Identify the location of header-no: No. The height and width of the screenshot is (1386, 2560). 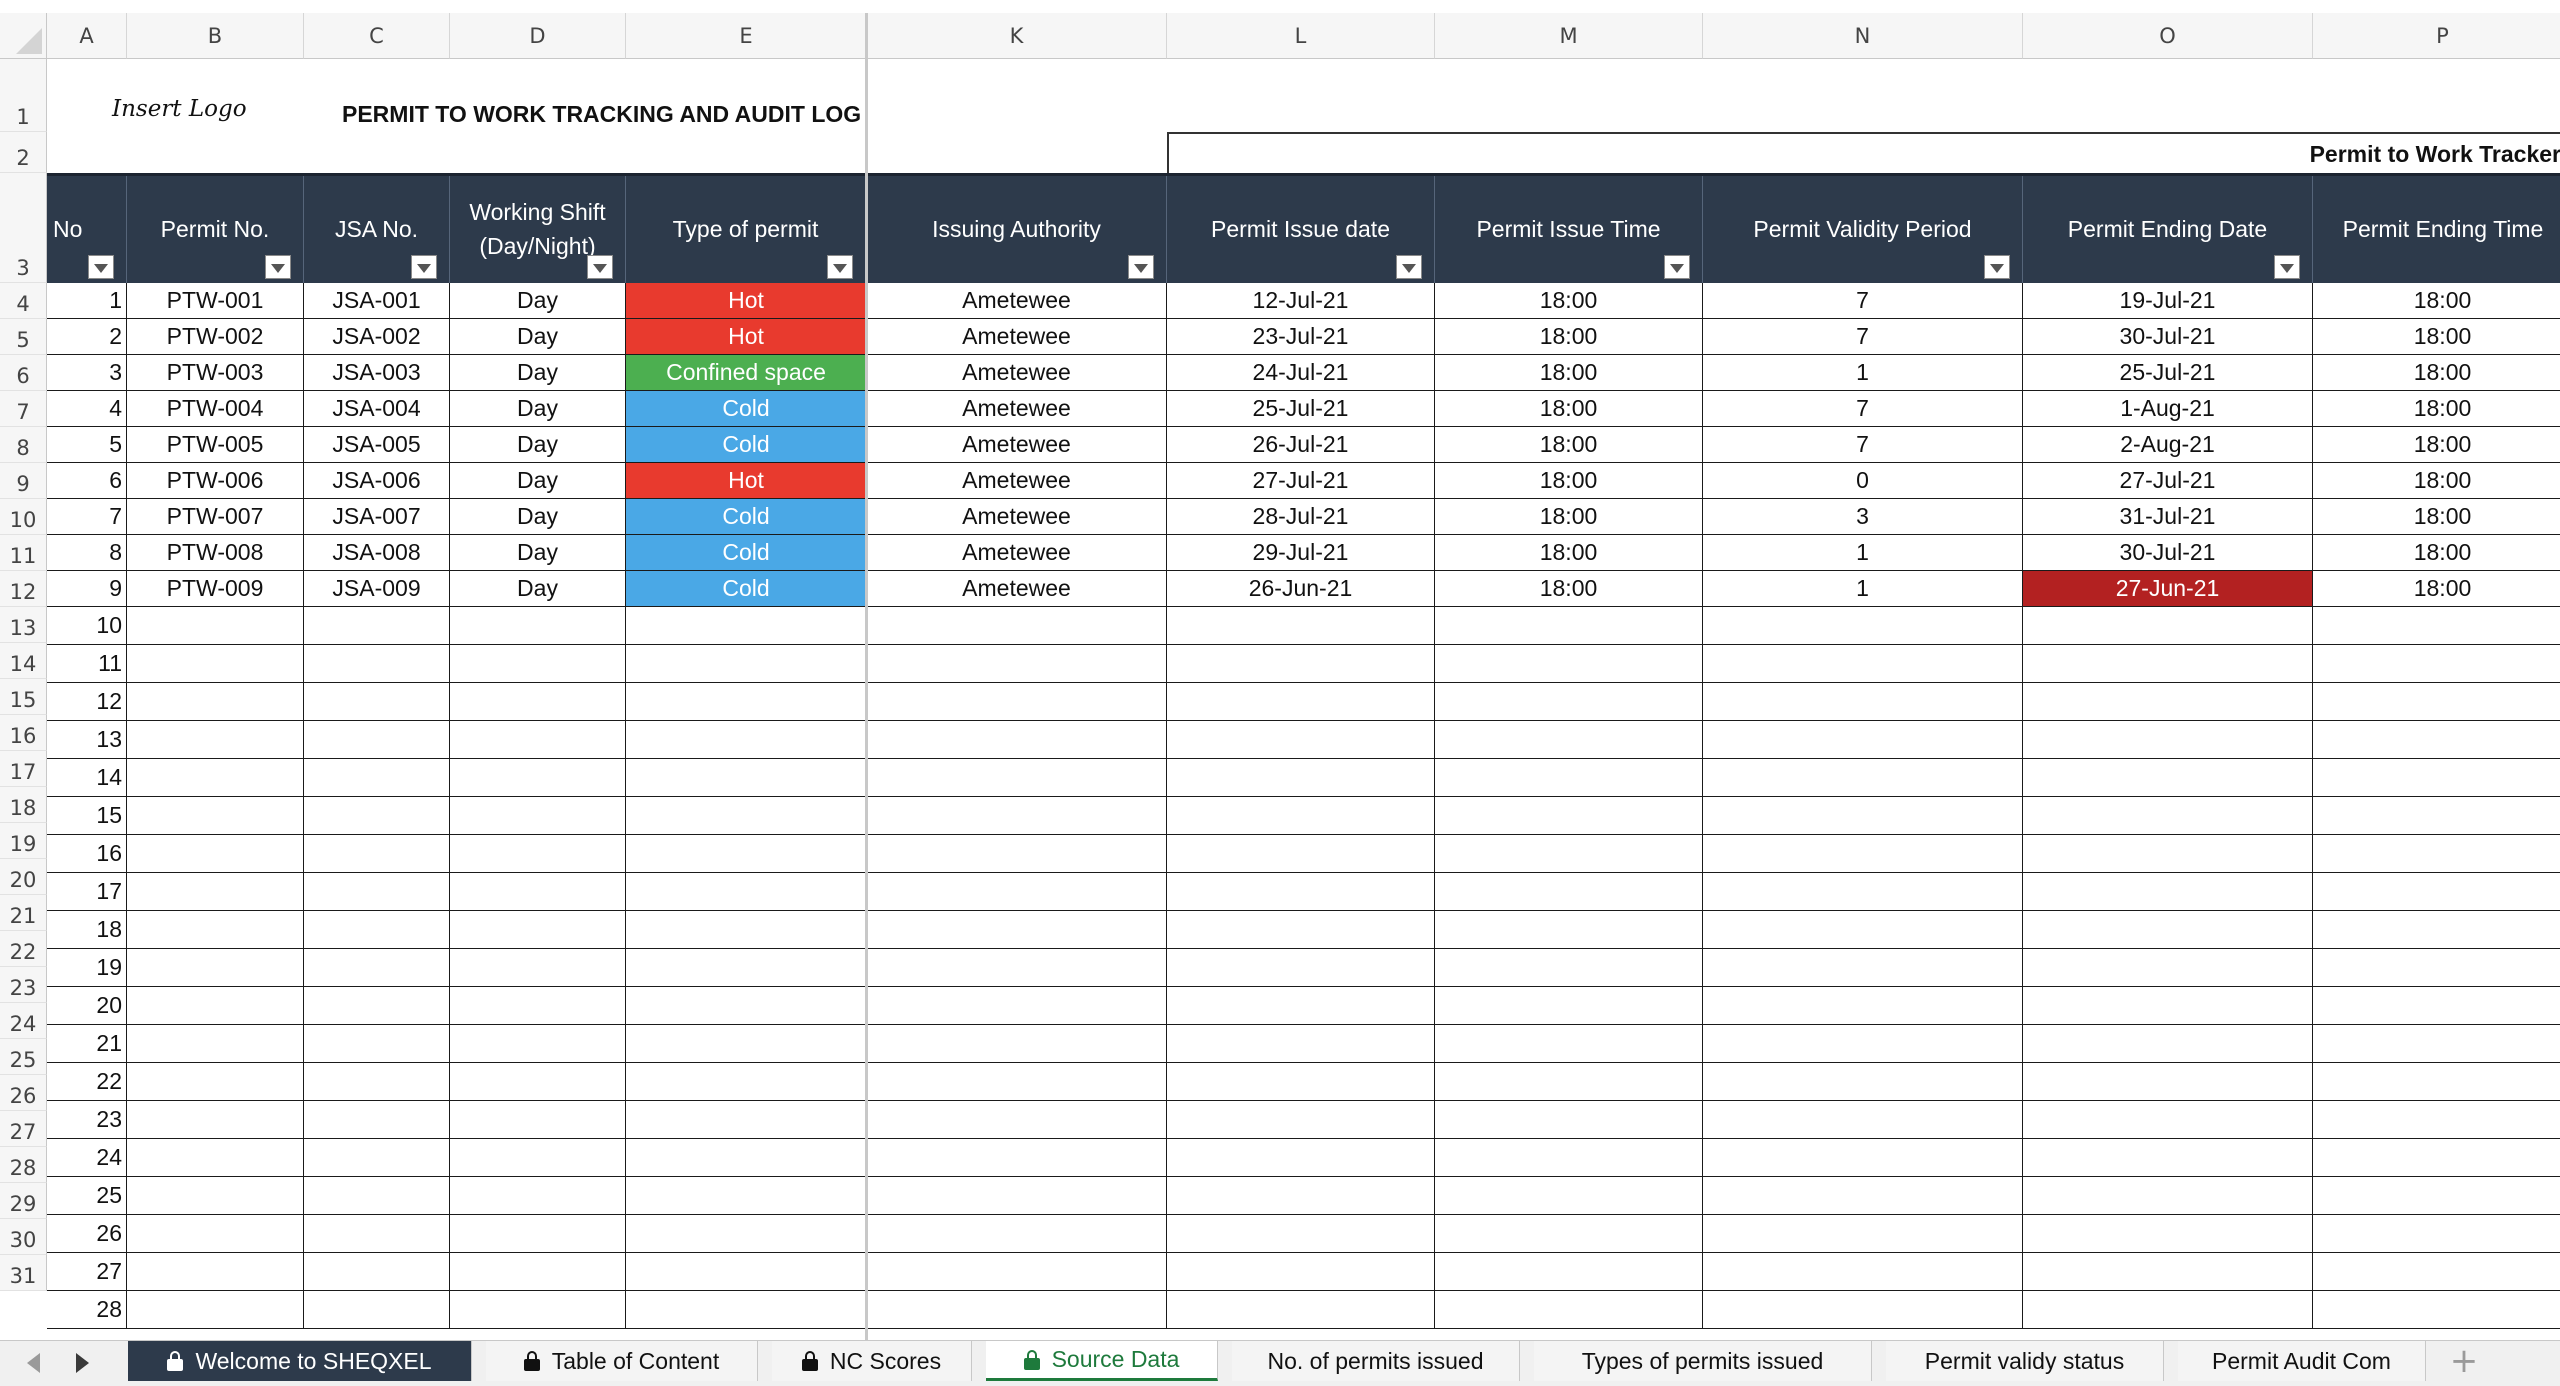
(87, 229).